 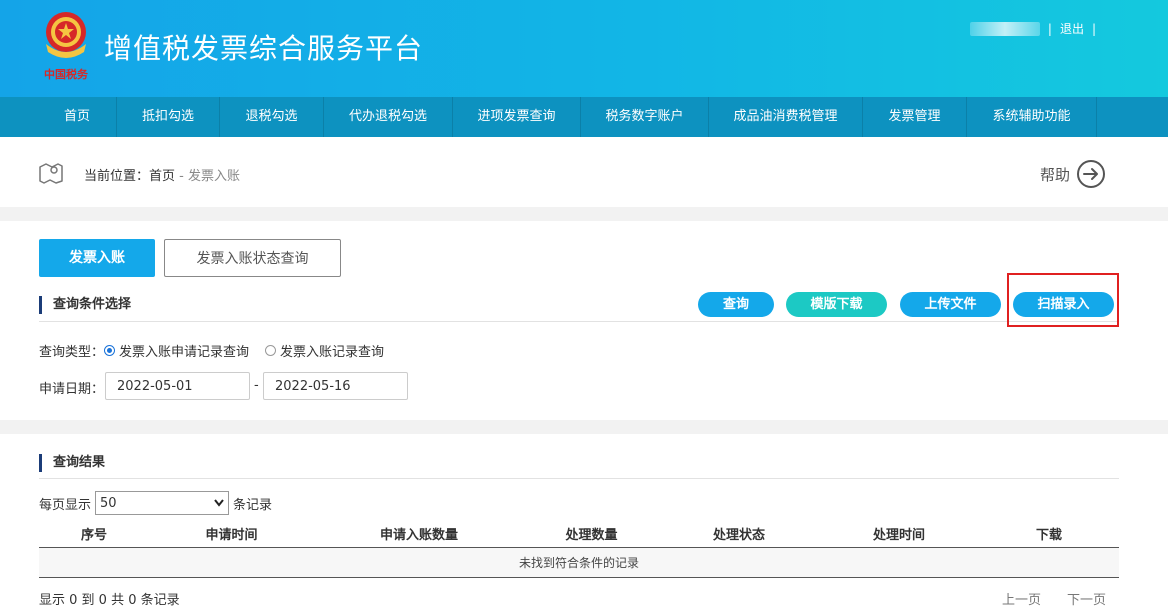 What do you see at coordinates (1021, 598) in the screenshot?
I see `prev-page-button: 上一页` at bounding box center [1021, 598].